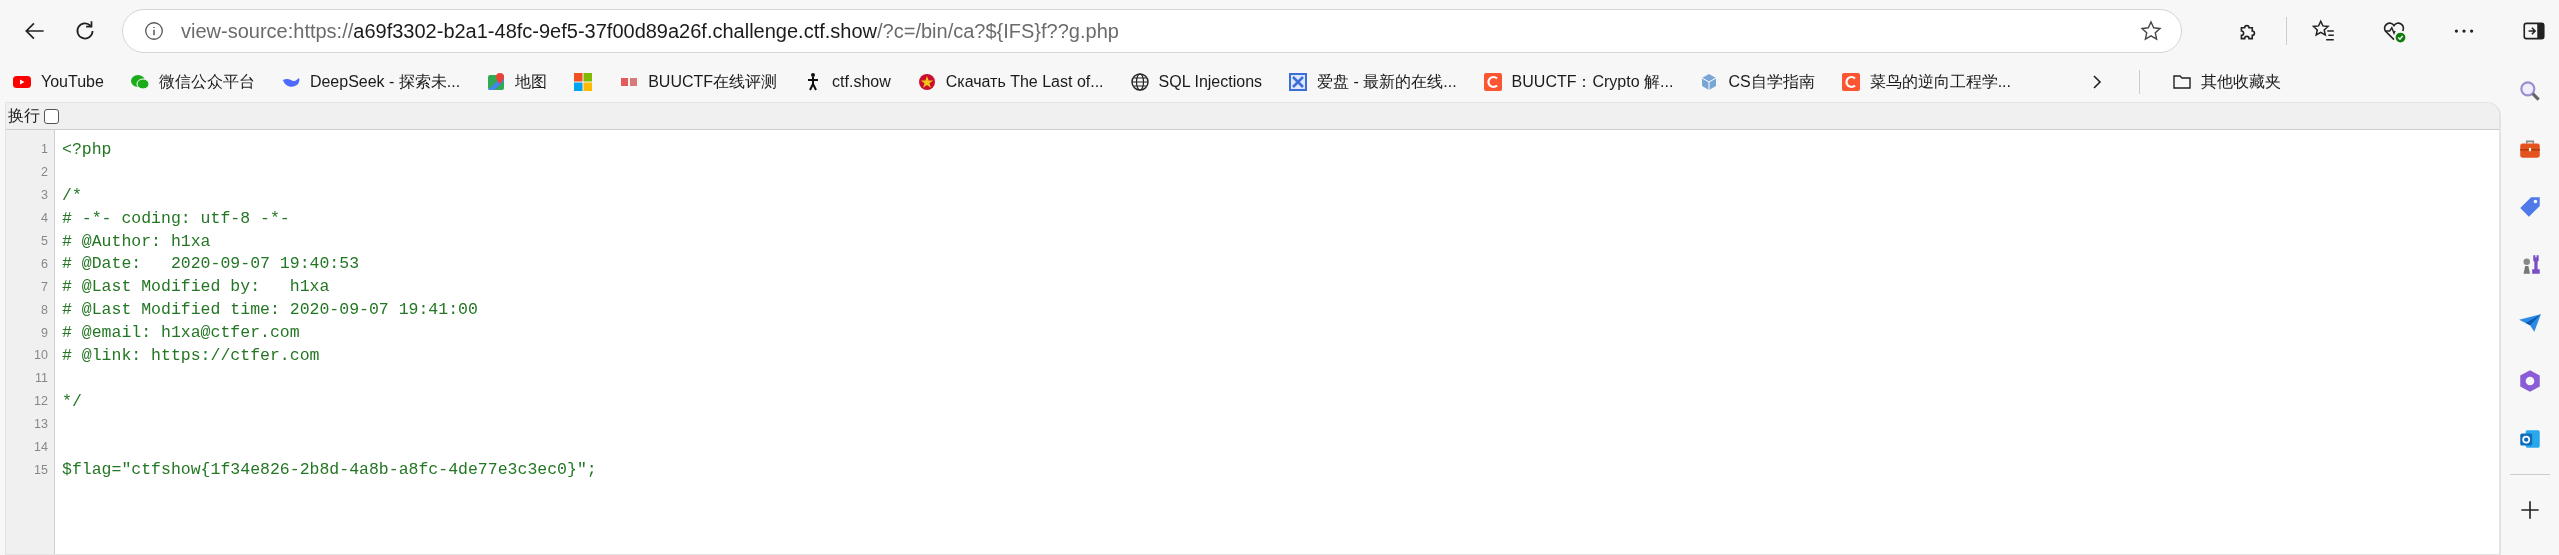  Describe the element at coordinates (44, 172) in the screenshot. I see `line-number: 2` at that location.